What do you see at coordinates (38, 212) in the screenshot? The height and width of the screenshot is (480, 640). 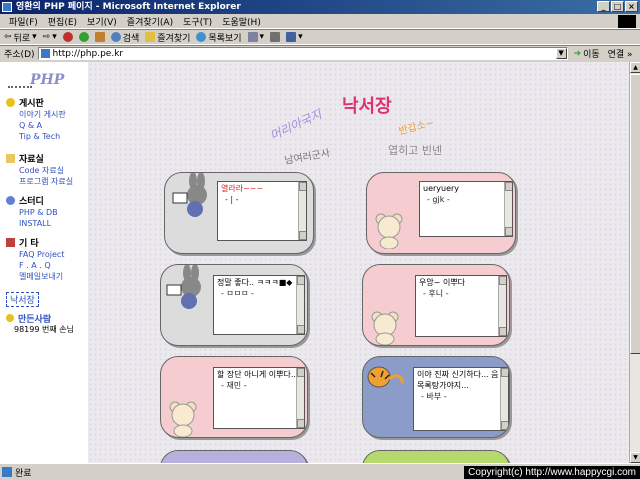 I see `link-php-db: PHP & DB` at bounding box center [38, 212].